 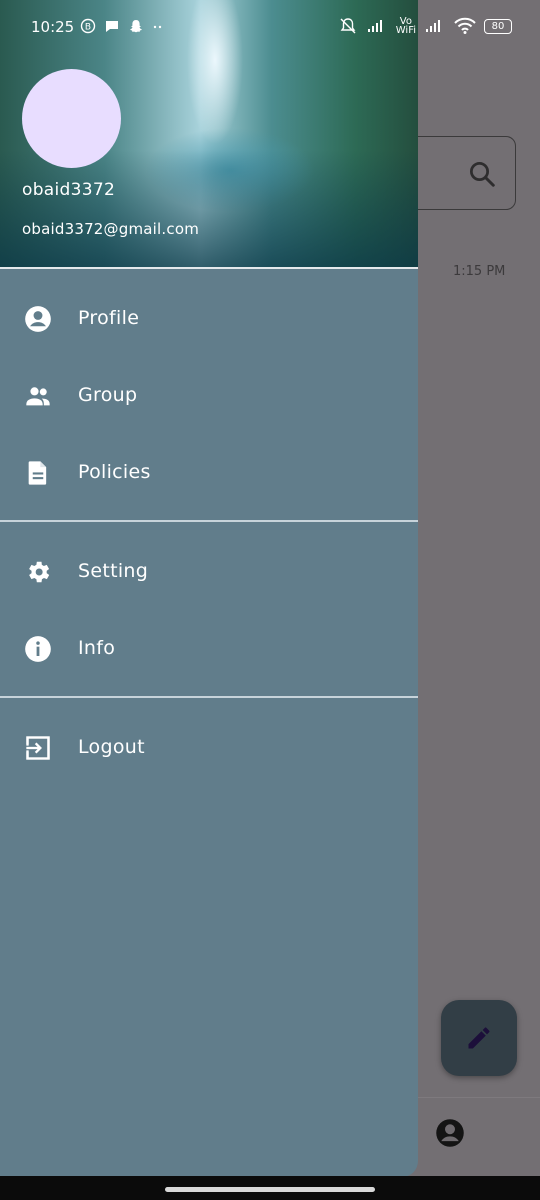 I want to click on drawer-item-label: Setting, so click(x=113, y=571).